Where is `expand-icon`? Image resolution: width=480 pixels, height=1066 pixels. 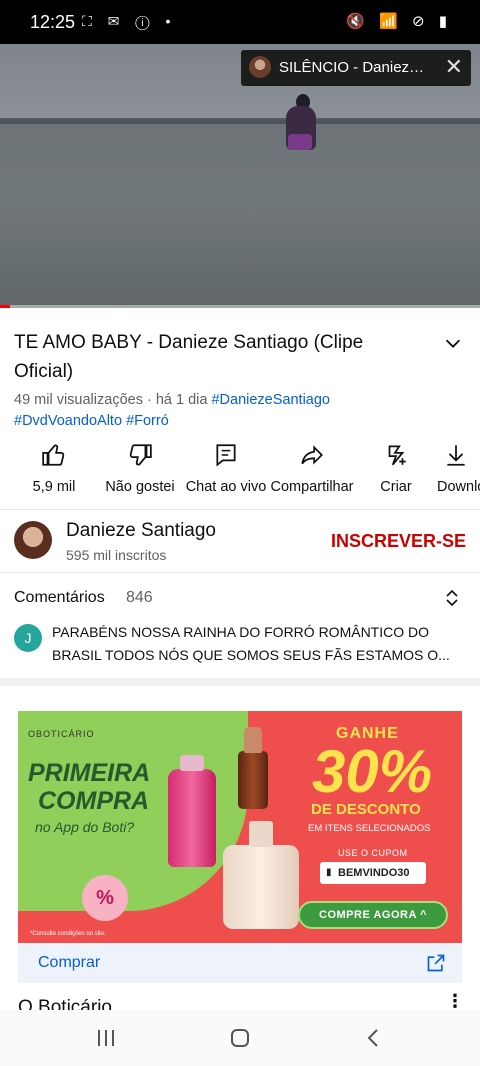
expand-icon is located at coordinates (452, 598).